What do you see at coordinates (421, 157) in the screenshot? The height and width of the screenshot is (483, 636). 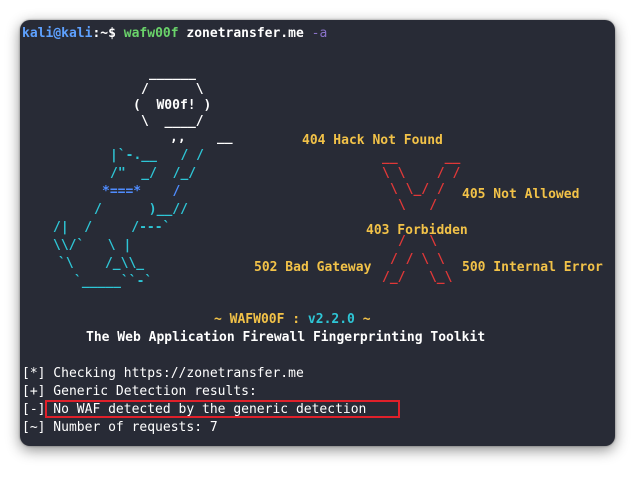 I see `x-art-line1: __ __` at bounding box center [421, 157].